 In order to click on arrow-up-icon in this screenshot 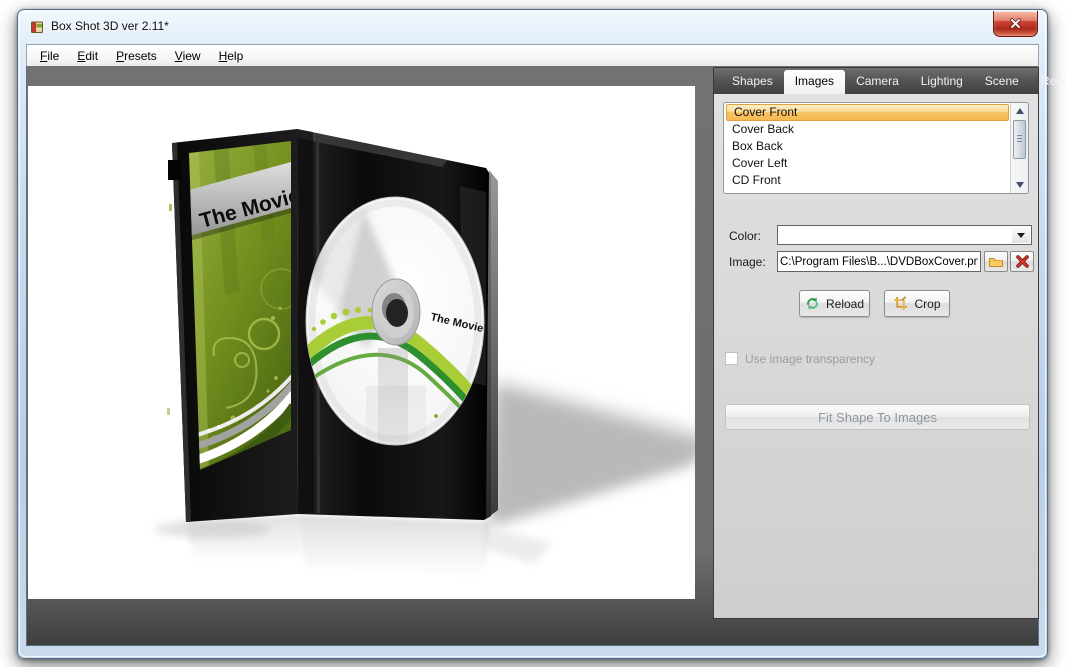, I will do `click(1019, 111)`.